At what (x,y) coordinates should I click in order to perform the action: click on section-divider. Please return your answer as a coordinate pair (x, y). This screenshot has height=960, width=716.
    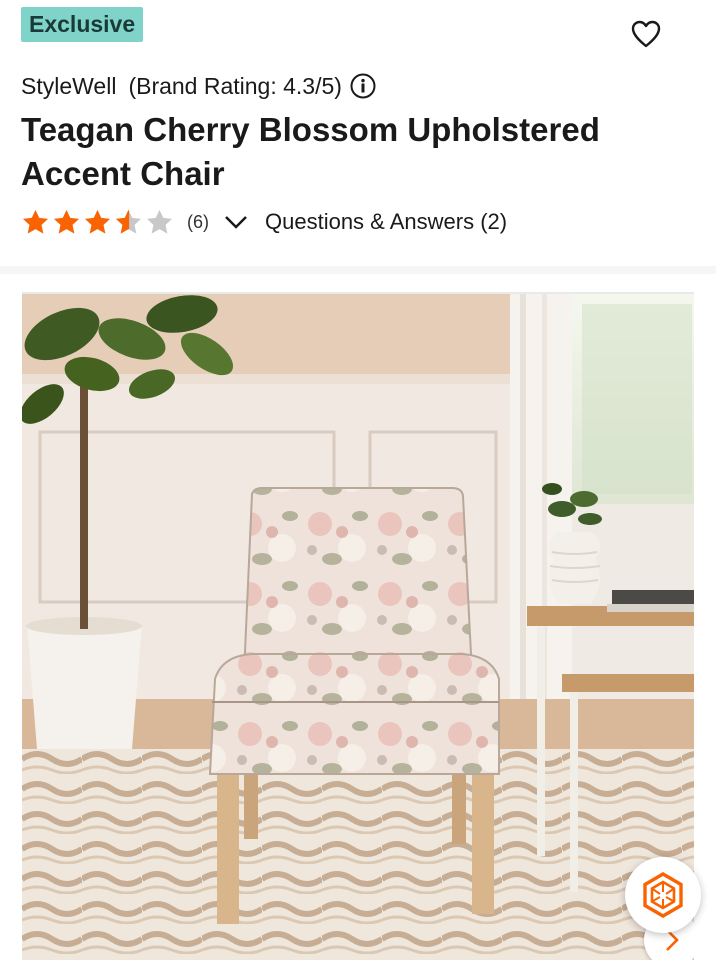
    Looking at the image, I should click on (358, 270).